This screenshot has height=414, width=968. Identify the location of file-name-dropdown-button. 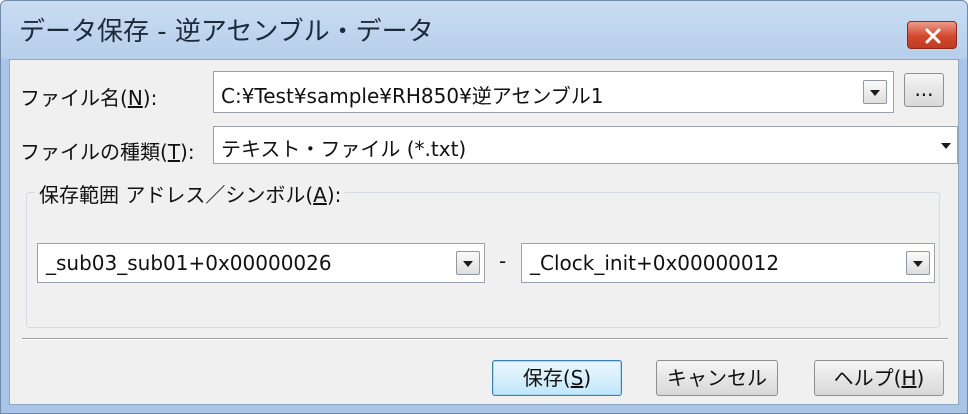
(875, 92).